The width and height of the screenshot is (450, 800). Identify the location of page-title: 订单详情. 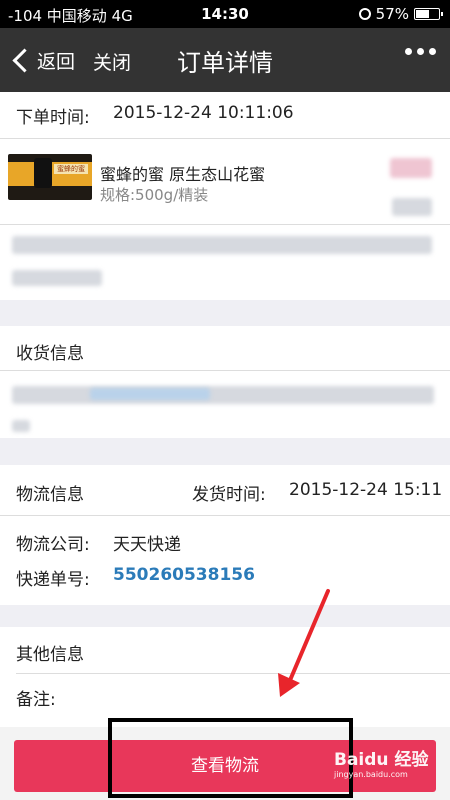
(225, 63).